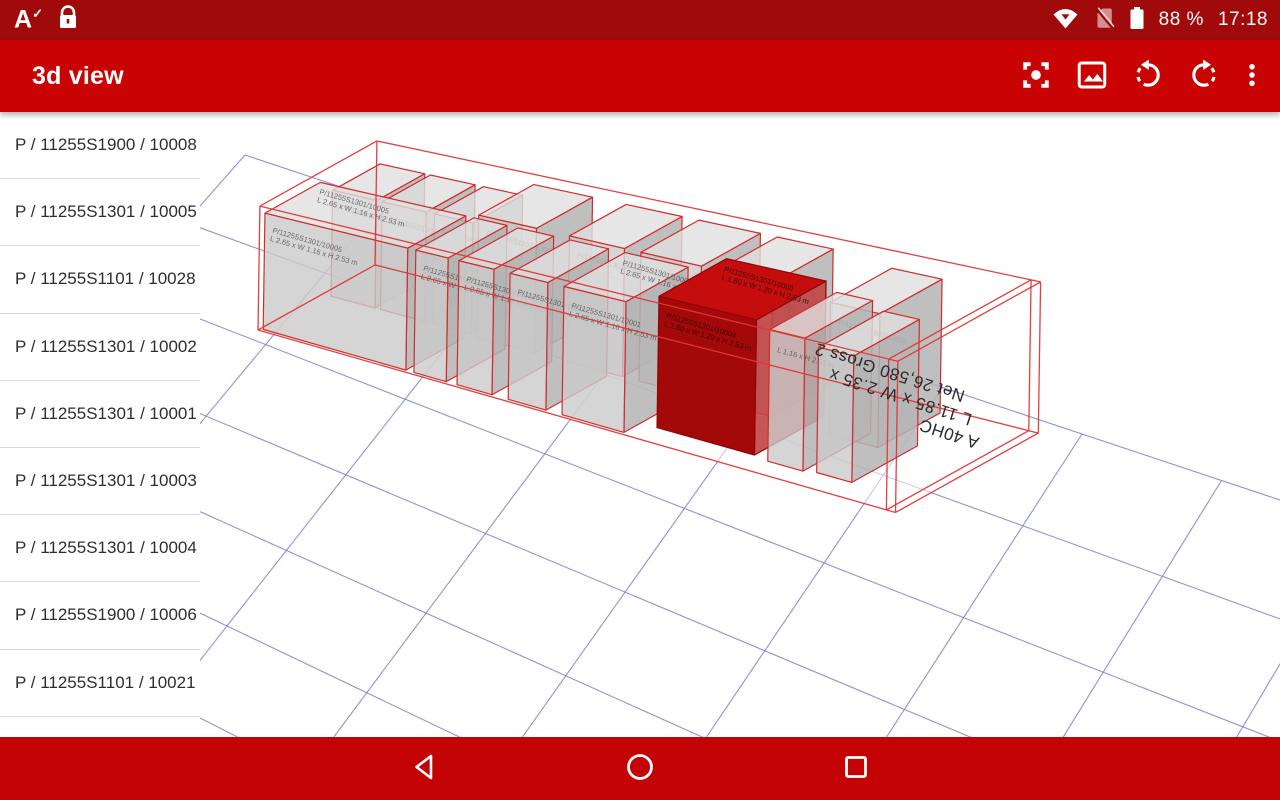 The height and width of the screenshot is (800, 1280). I want to click on home-icon, so click(640, 768).